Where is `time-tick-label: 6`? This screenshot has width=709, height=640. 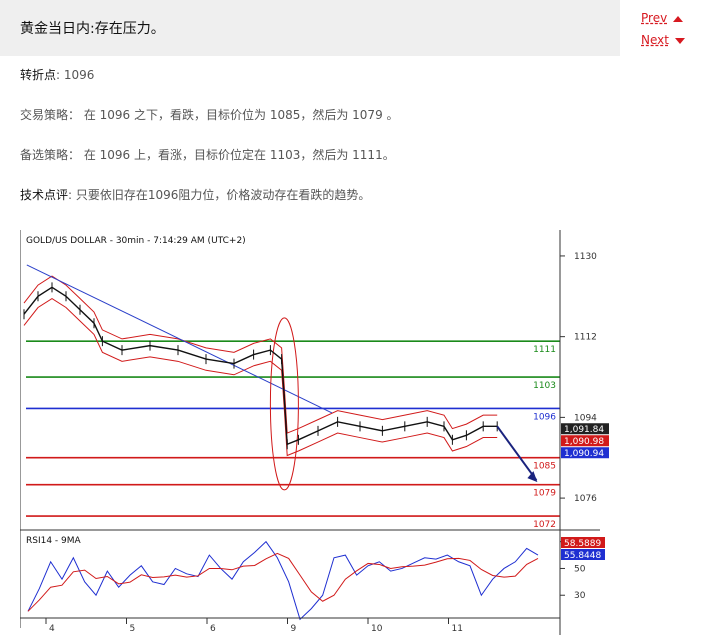 time-tick-label: 6 is located at coordinates (213, 629).